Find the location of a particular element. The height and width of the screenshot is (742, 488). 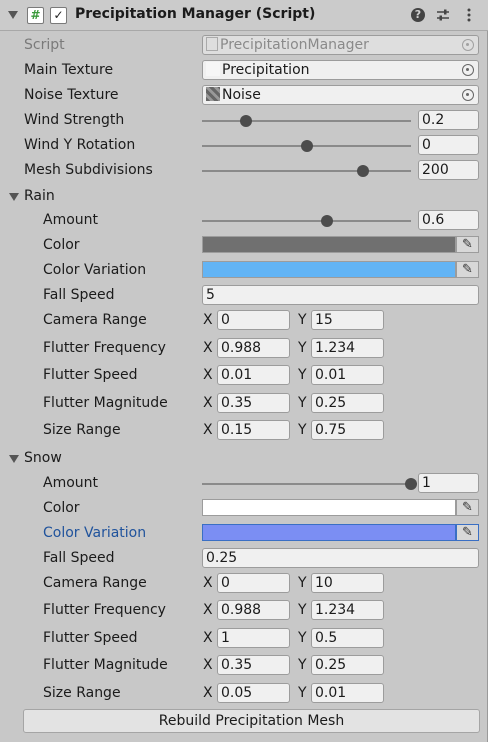

script-label: Script is located at coordinates (44, 45).